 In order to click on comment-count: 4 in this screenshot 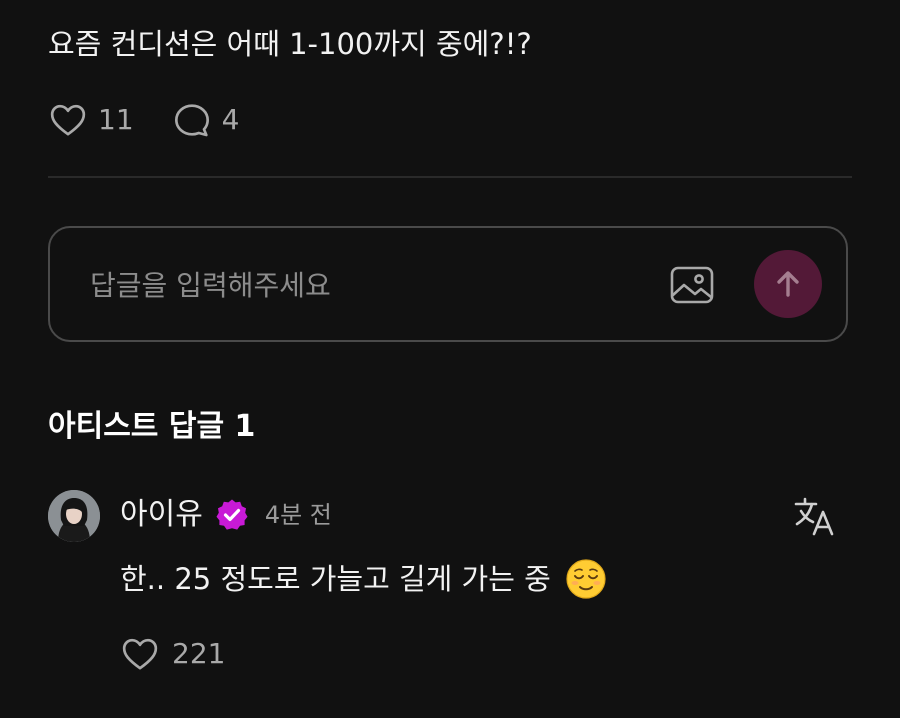, I will do `click(230, 119)`.